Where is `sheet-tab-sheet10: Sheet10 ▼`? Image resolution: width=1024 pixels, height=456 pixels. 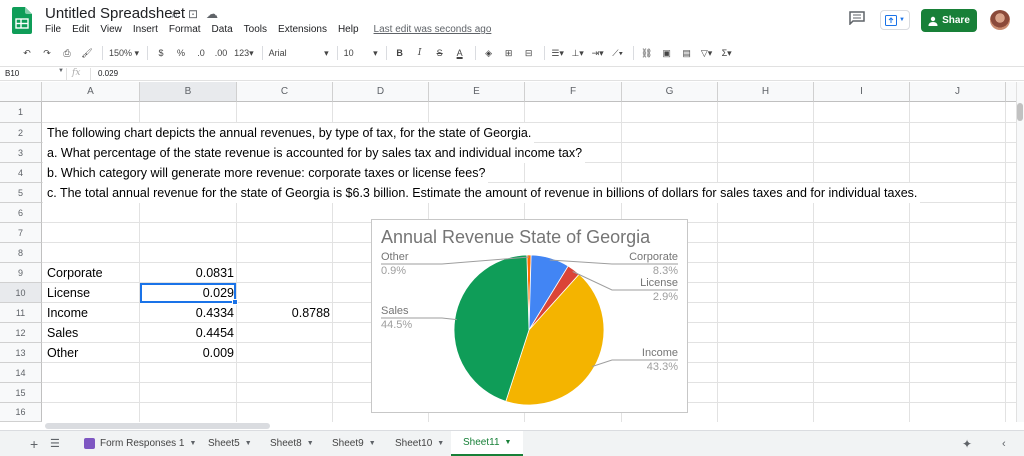 sheet-tab-sheet10: Sheet10 ▼ is located at coordinates (419, 443).